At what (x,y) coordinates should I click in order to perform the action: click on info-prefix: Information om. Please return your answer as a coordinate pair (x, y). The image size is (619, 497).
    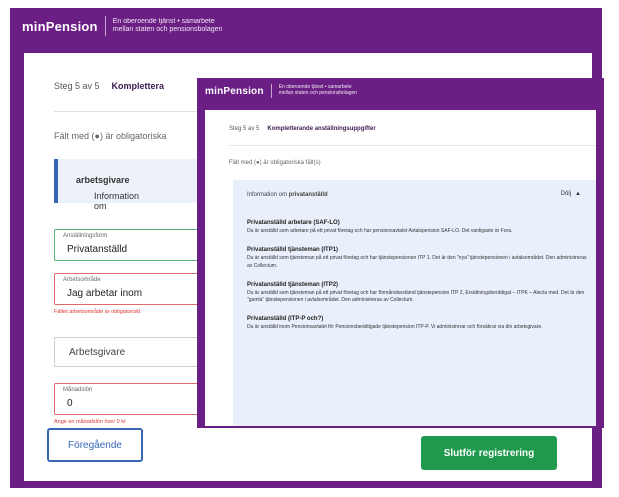
    Looking at the image, I should click on (117, 201).